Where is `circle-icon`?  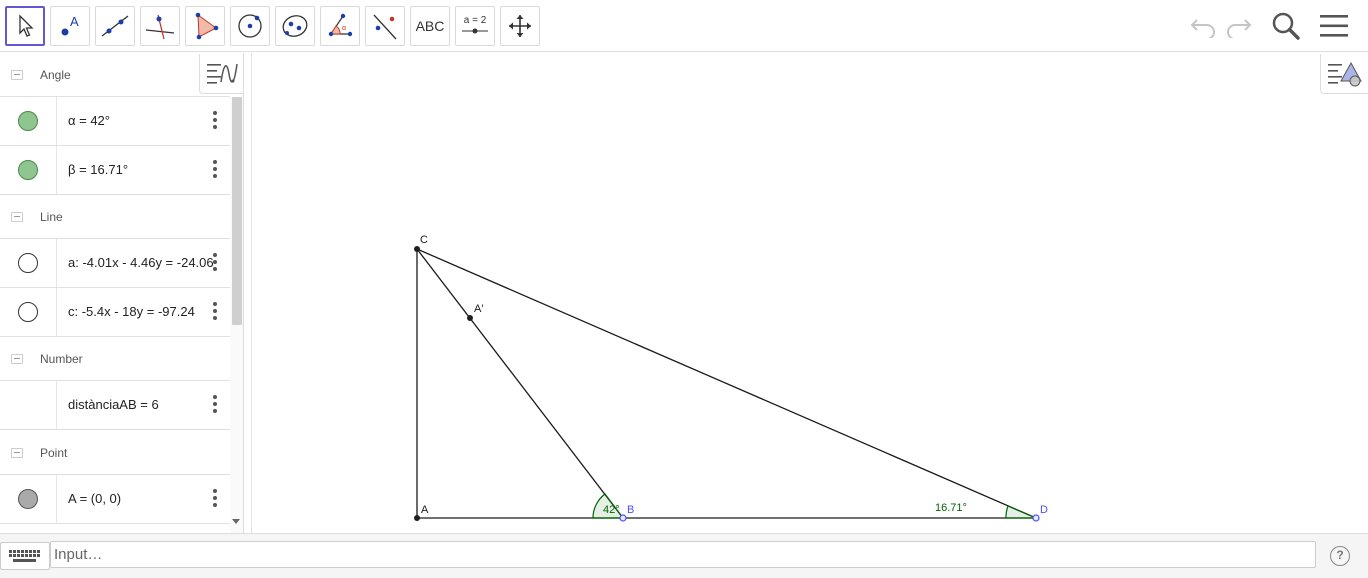 circle-icon is located at coordinates (250, 26).